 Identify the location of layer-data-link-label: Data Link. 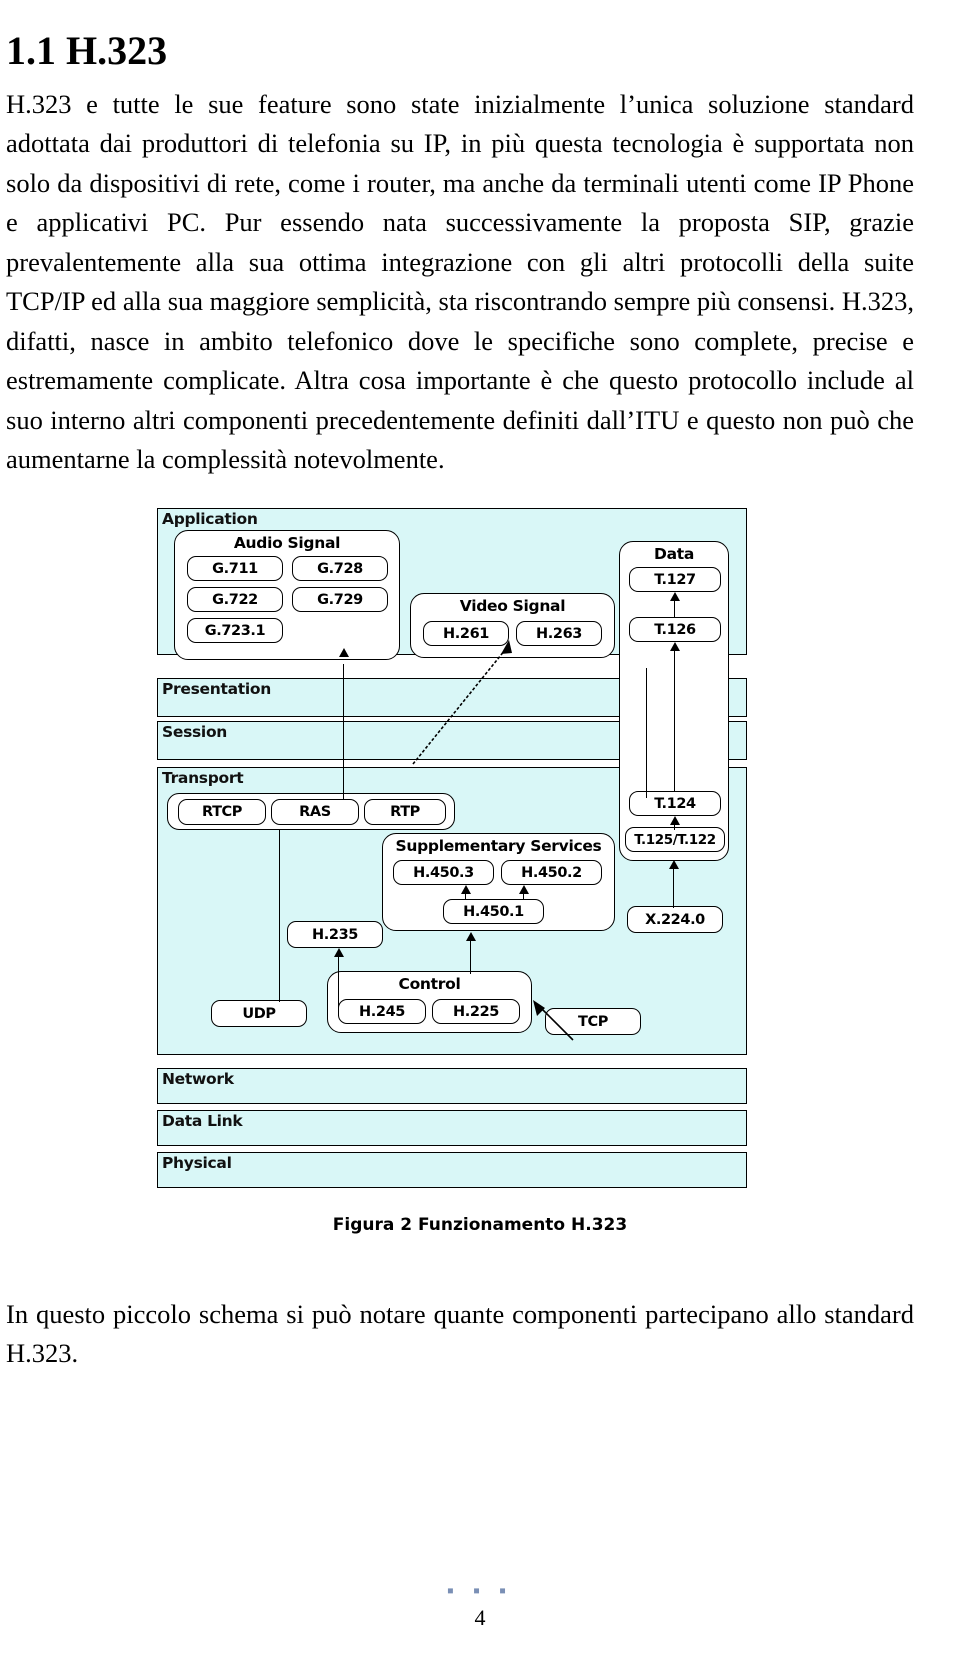
(202, 1121).